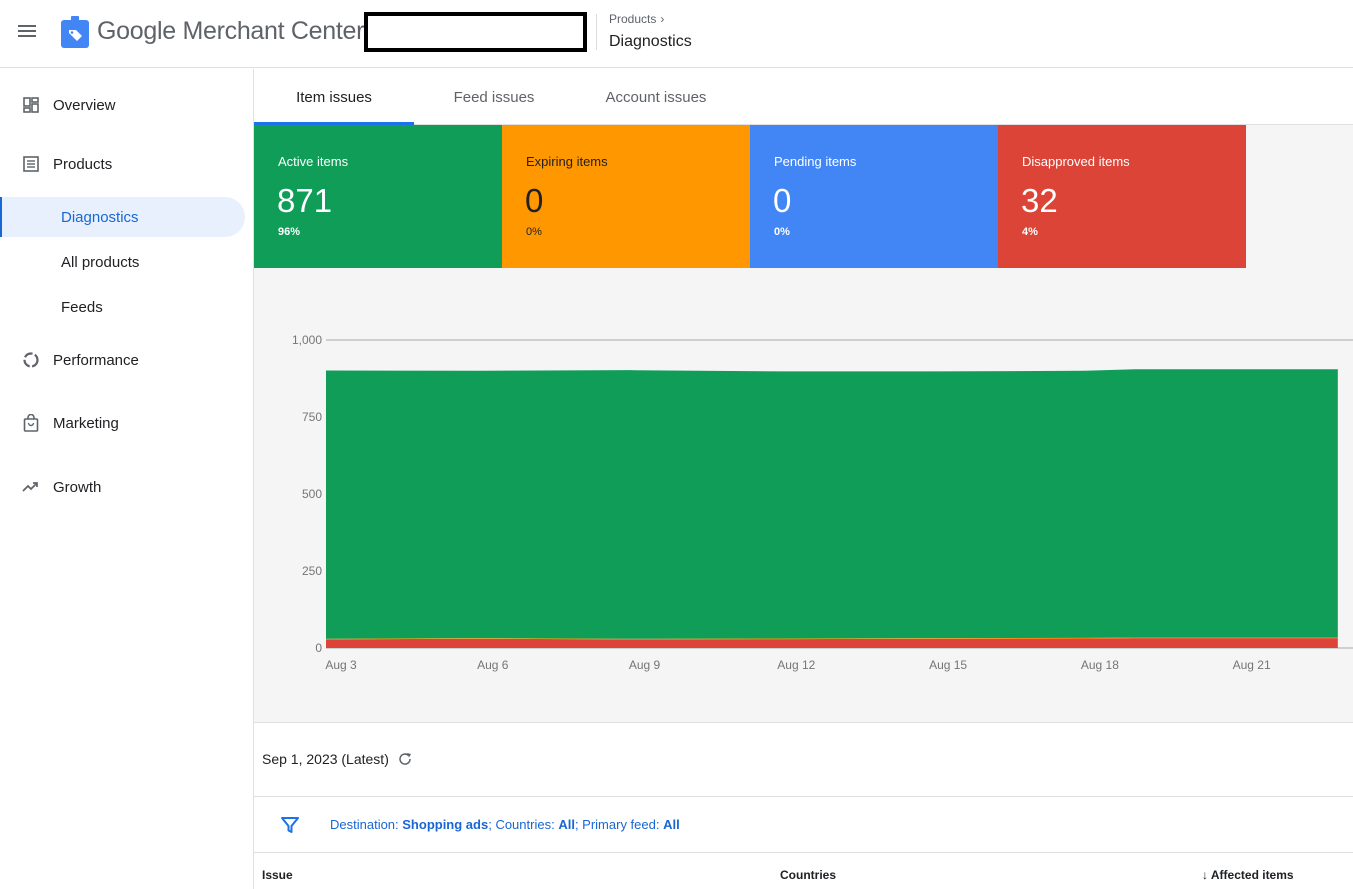  What do you see at coordinates (567, 161) in the screenshot?
I see `card-title: Expiring items` at bounding box center [567, 161].